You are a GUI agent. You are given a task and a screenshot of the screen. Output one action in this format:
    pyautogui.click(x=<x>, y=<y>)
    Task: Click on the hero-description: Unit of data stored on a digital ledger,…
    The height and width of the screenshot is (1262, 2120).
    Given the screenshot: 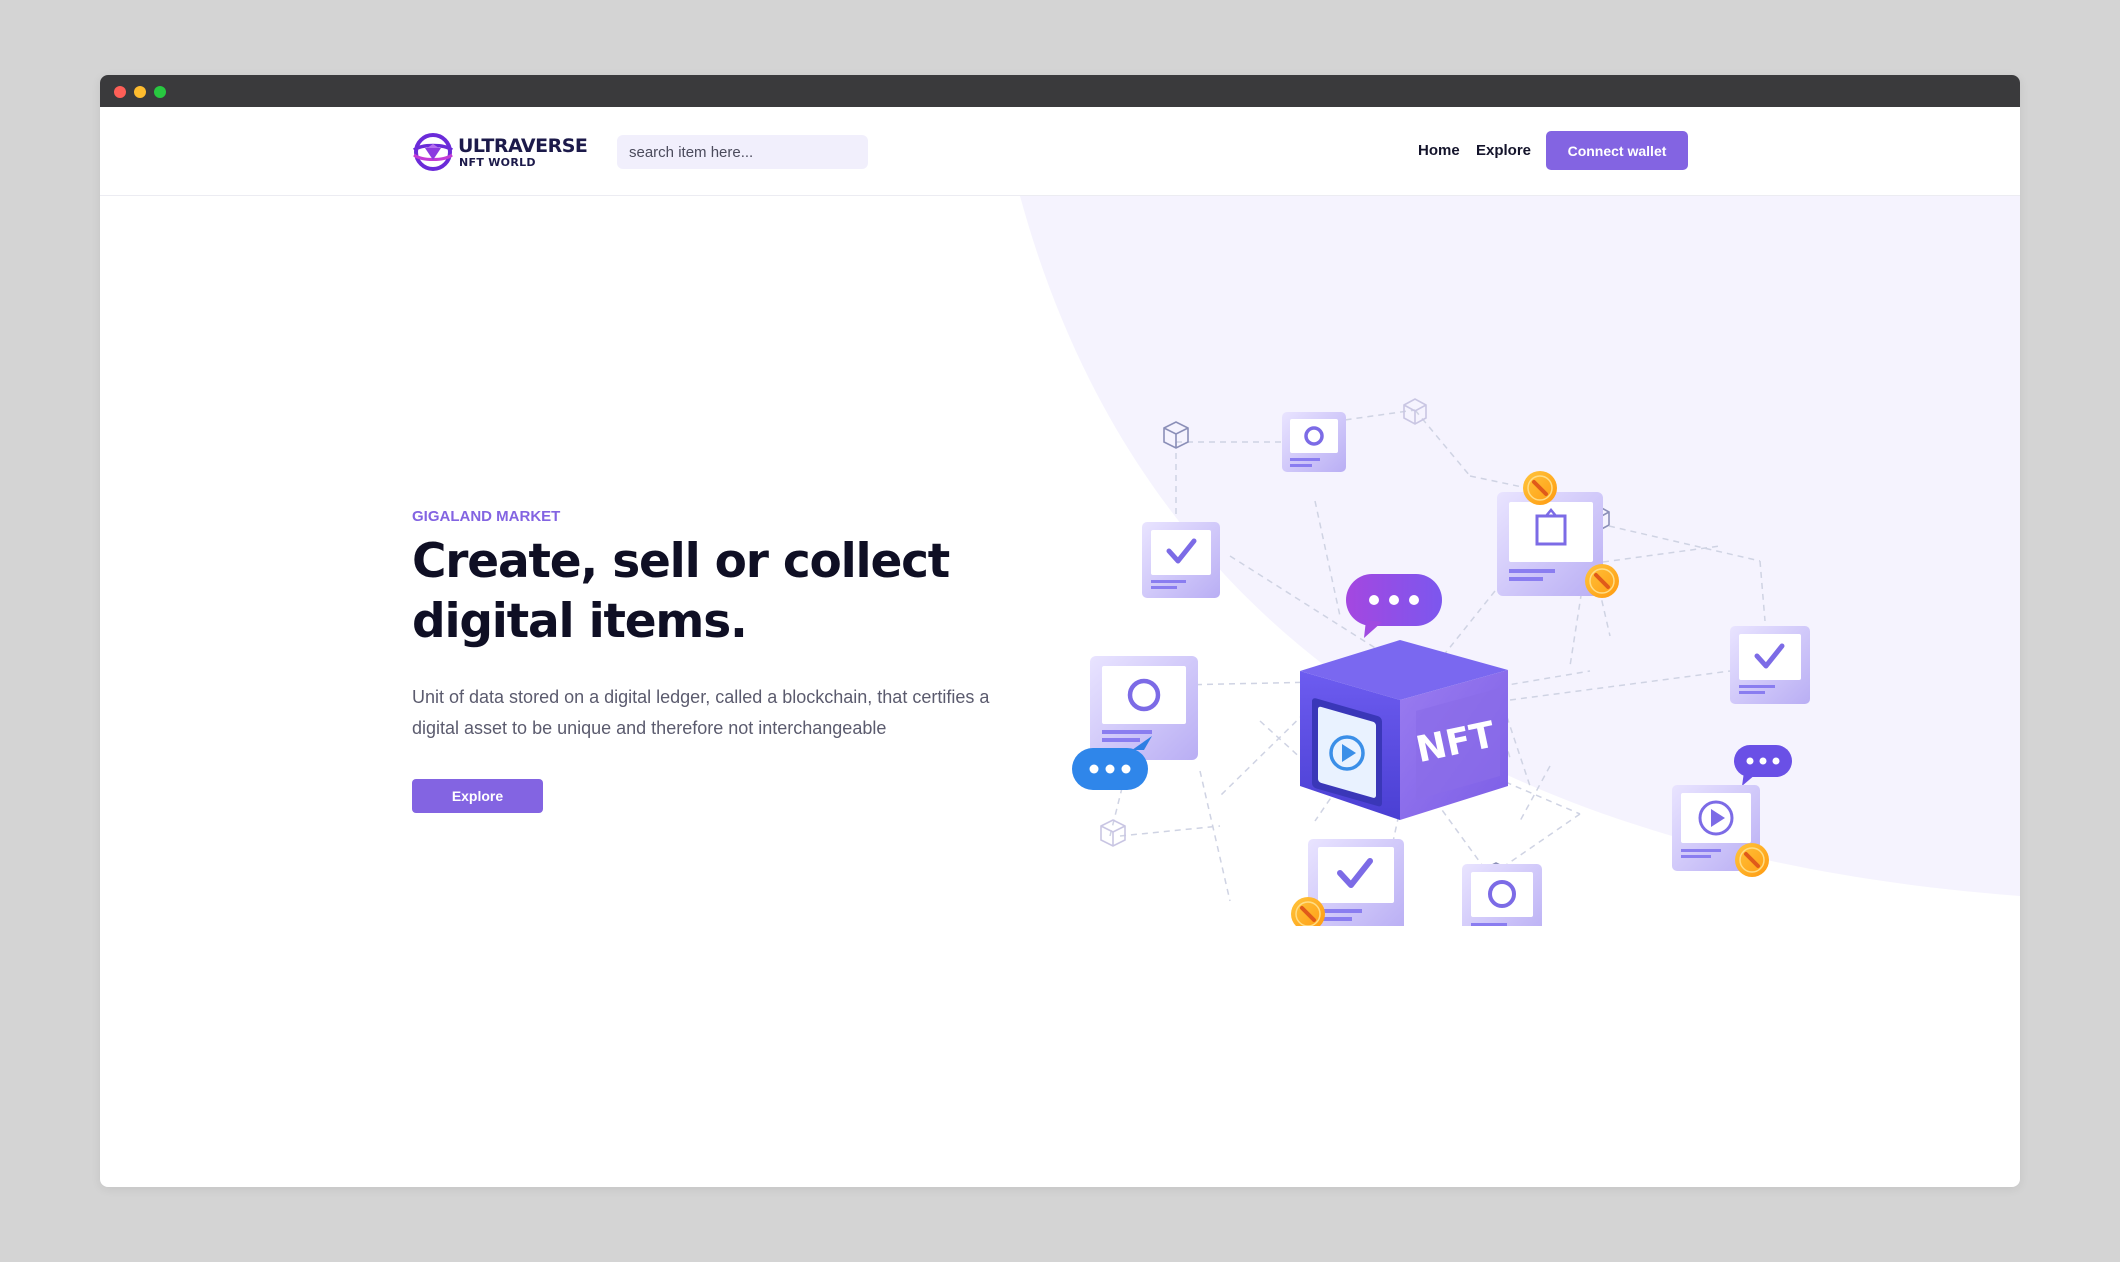 What is the action you would take?
    pyautogui.click(x=701, y=712)
    